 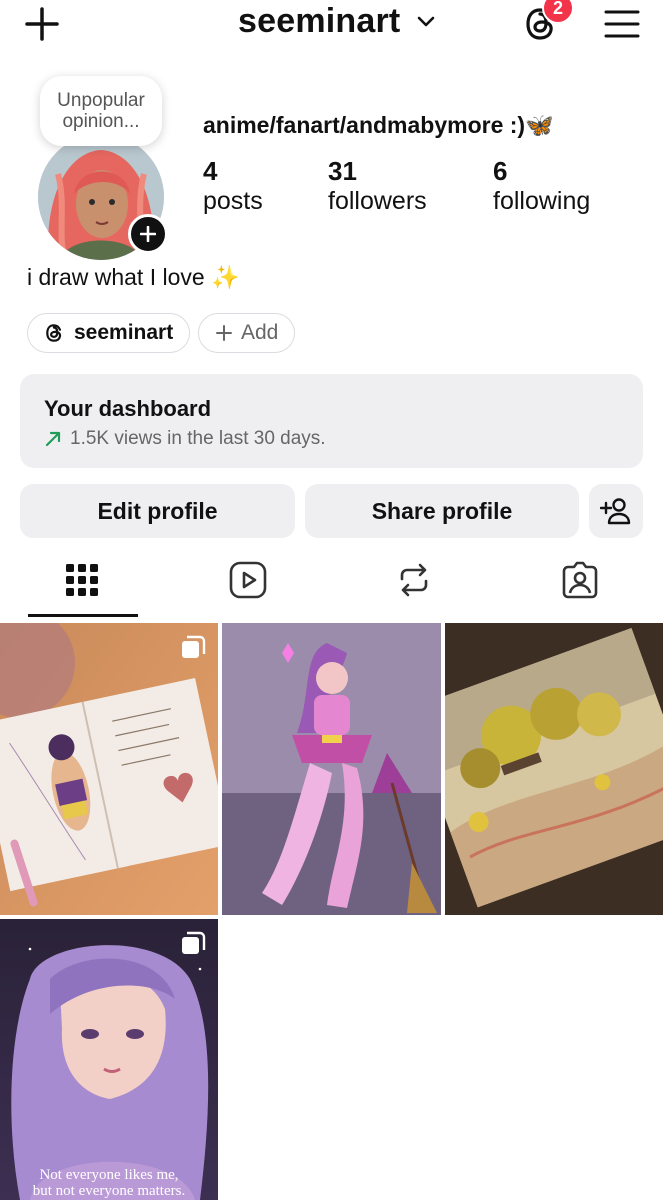 I want to click on bio: i draw what I love ✨, so click(x=133, y=277).